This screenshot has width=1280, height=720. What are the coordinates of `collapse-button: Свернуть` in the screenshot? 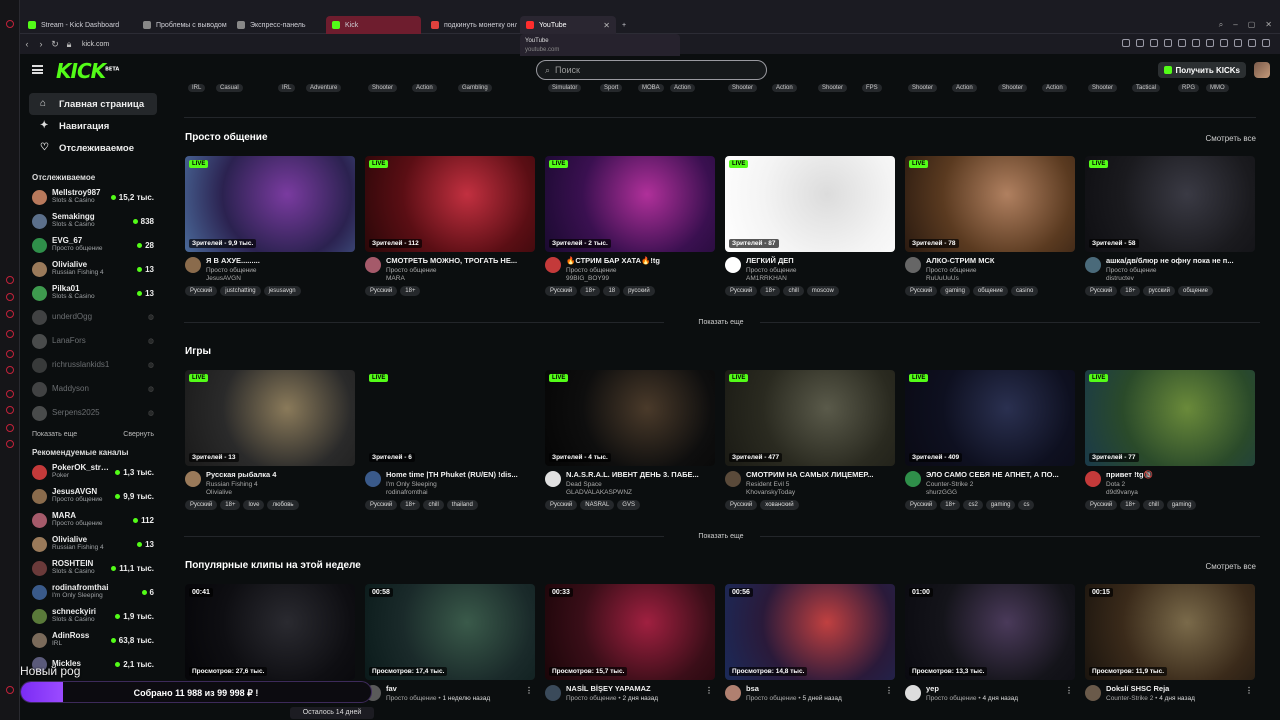 It's located at (138, 434).